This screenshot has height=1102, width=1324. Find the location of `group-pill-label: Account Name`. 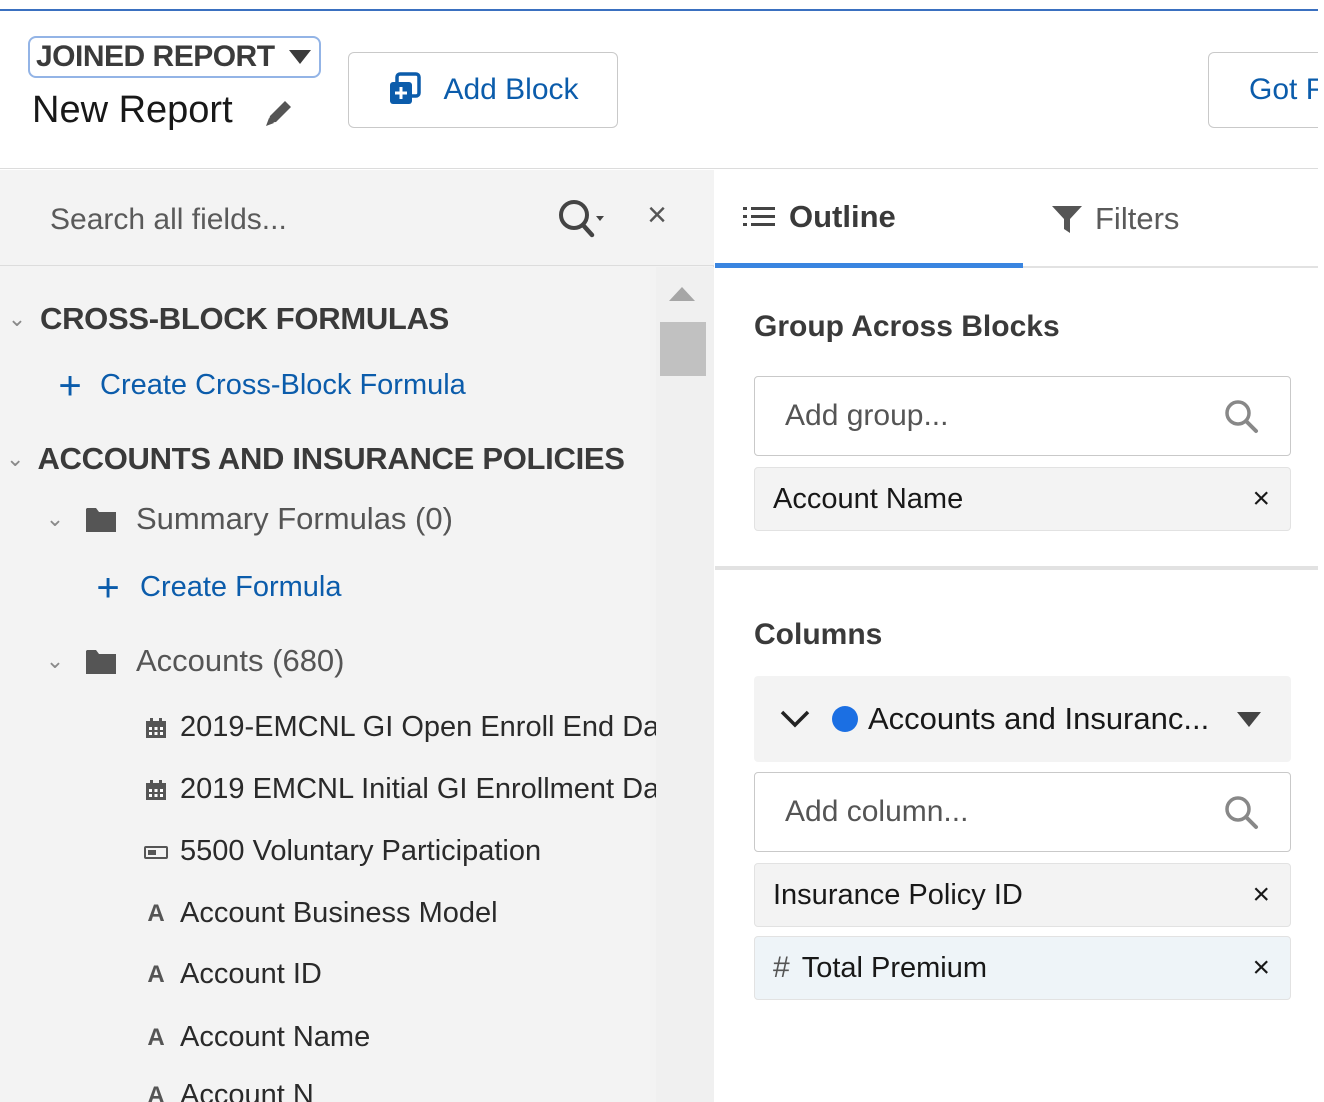

group-pill-label: Account Name is located at coordinates (868, 498).